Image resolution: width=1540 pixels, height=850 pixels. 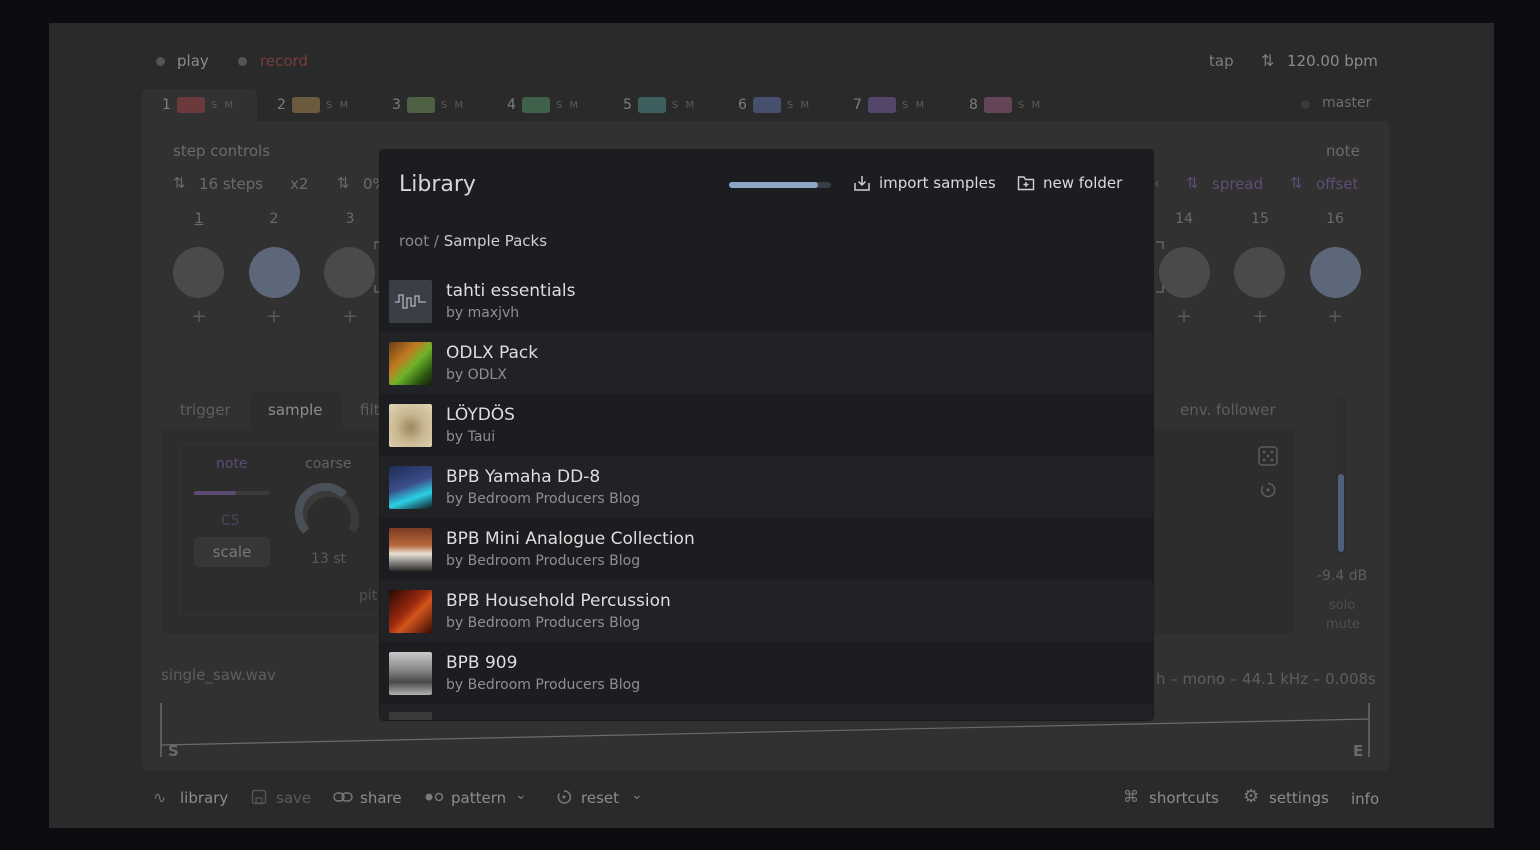 I want to click on list-item: BPB 909 by Bedroom Producers Blog, so click(x=766, y=673).